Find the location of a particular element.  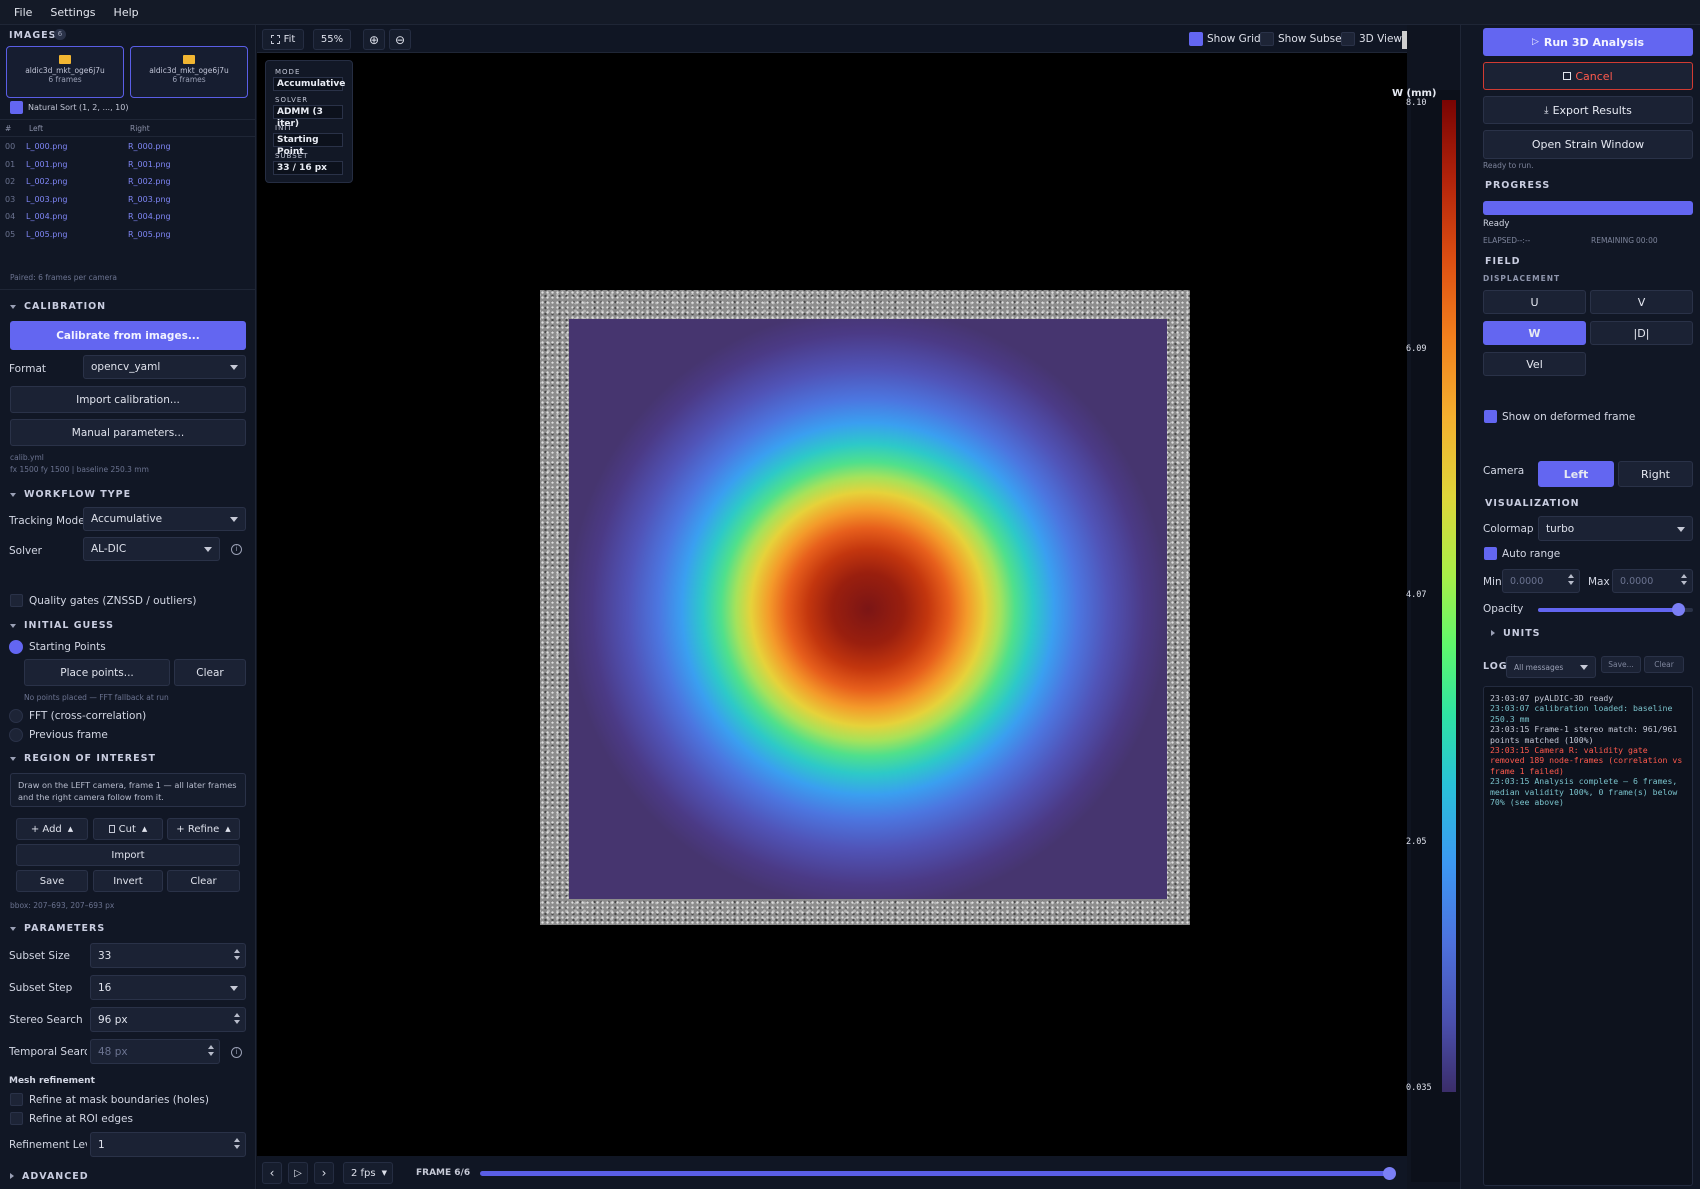

refinement-level-spinbox: 1 is located at coordinates (168, 1144).